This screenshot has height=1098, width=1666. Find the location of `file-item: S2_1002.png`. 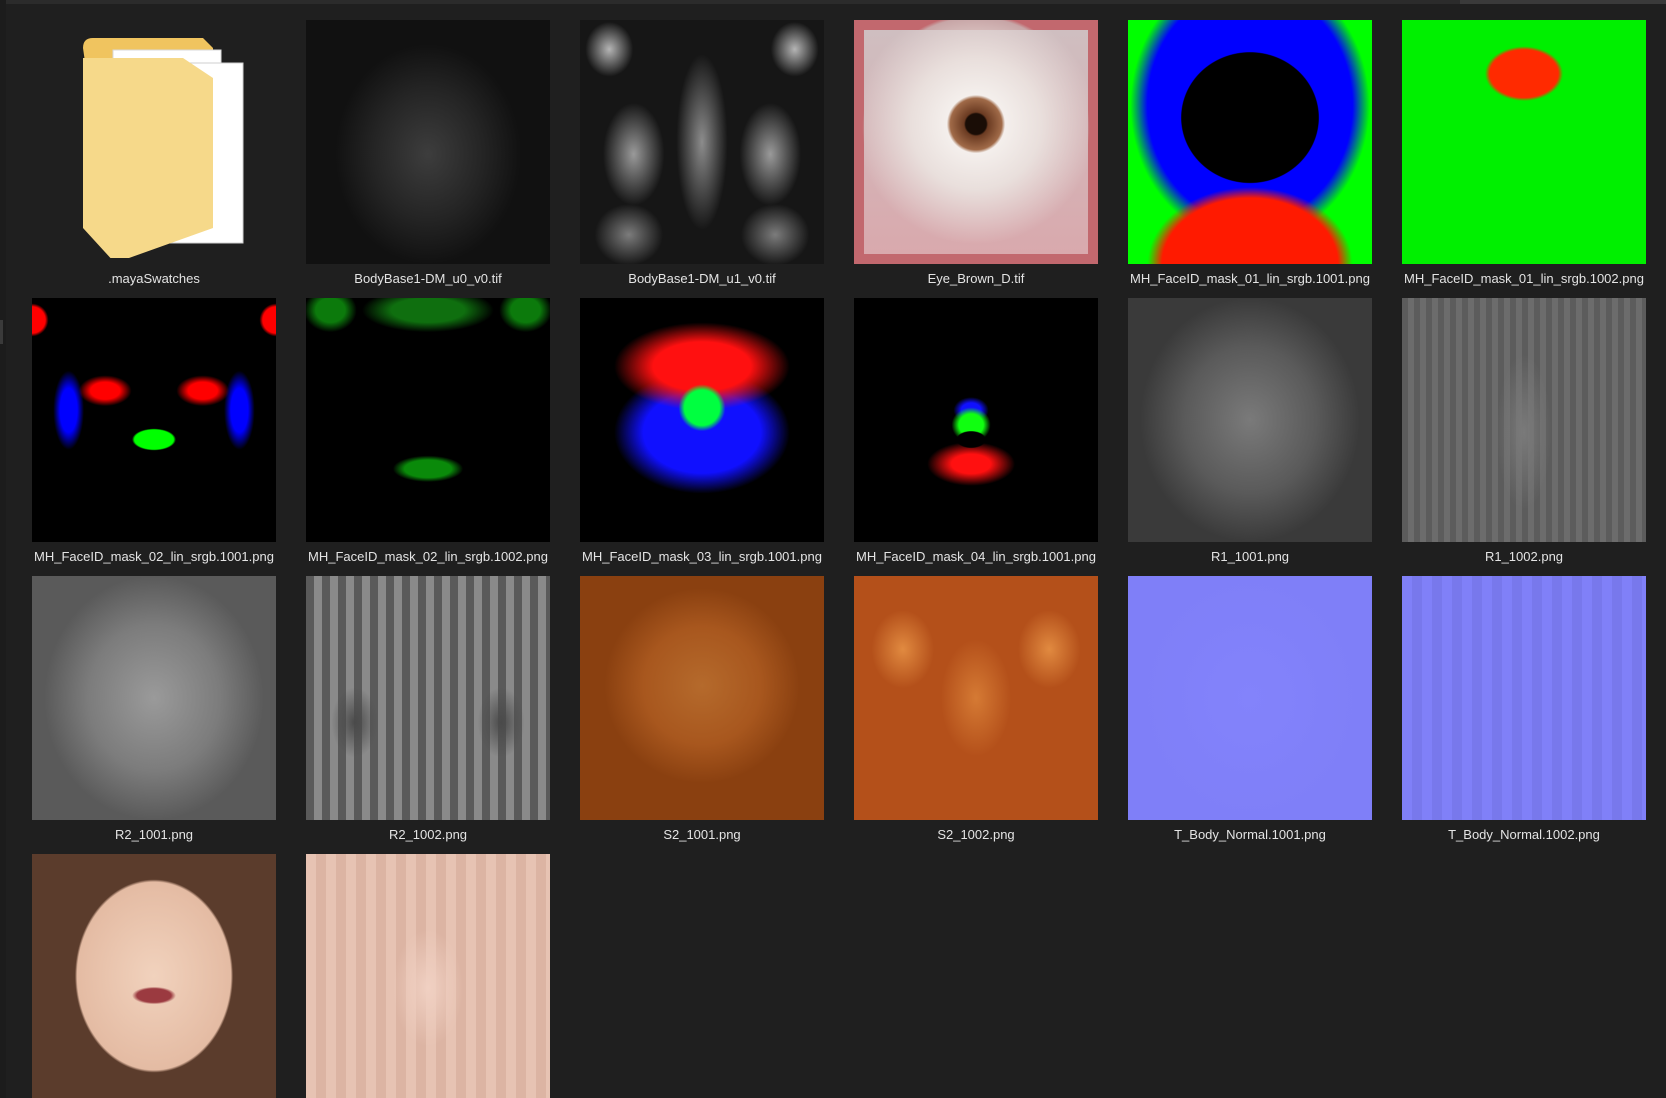

file-item: S2_1002.png is located at coordinates (969, 699).